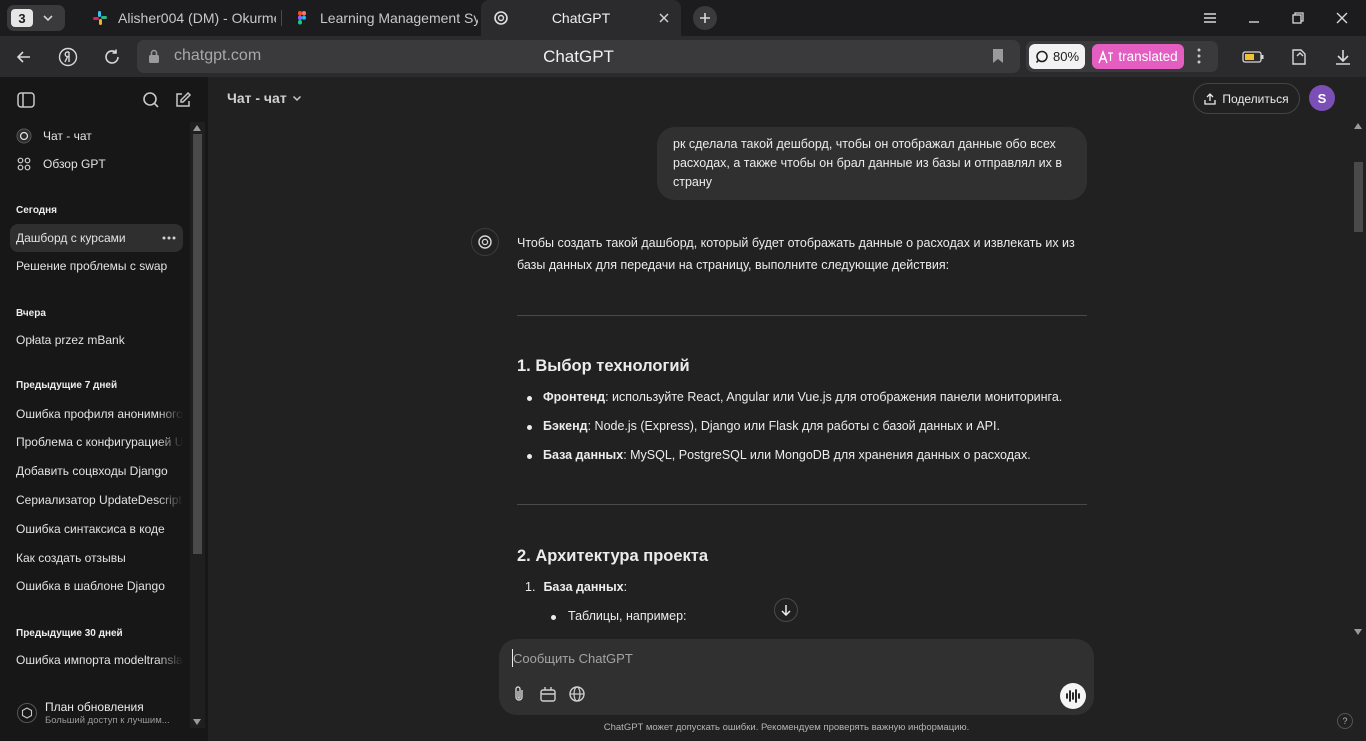 This screenshot has height=741, width=1366. I want to click on voice-mode-button, so click(1073, 696).